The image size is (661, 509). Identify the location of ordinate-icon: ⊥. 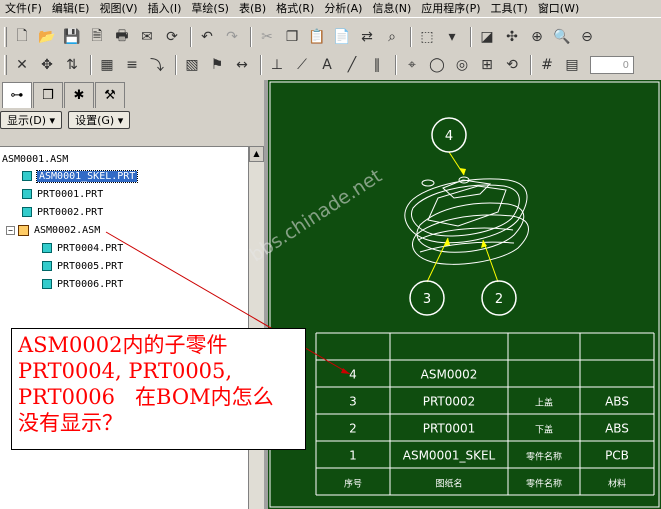
(277, 65).